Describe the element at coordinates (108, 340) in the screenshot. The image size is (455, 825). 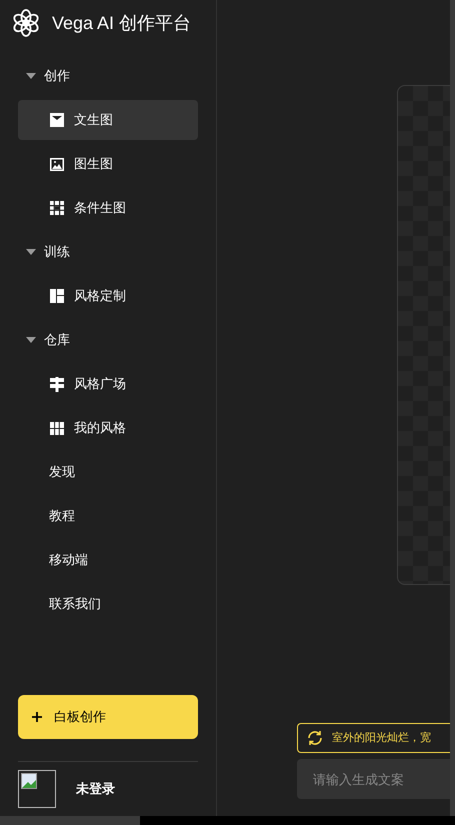
I see `nav-group-header: 仓库` at that location.